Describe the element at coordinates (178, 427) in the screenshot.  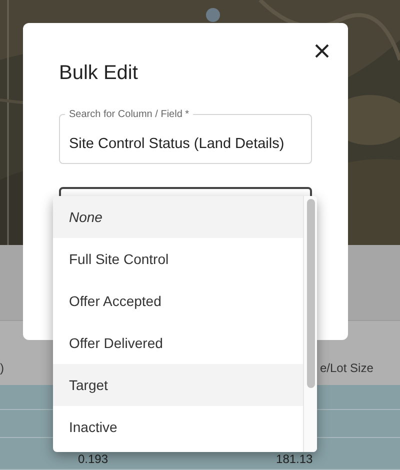
I see `dropdown-option: Inactive` at that location.